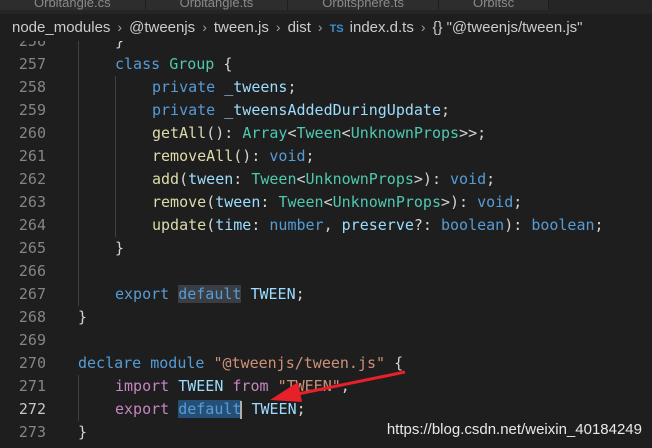 The image size is (652, 448). I want to click on code-text: class Group {, so click(173, 64).